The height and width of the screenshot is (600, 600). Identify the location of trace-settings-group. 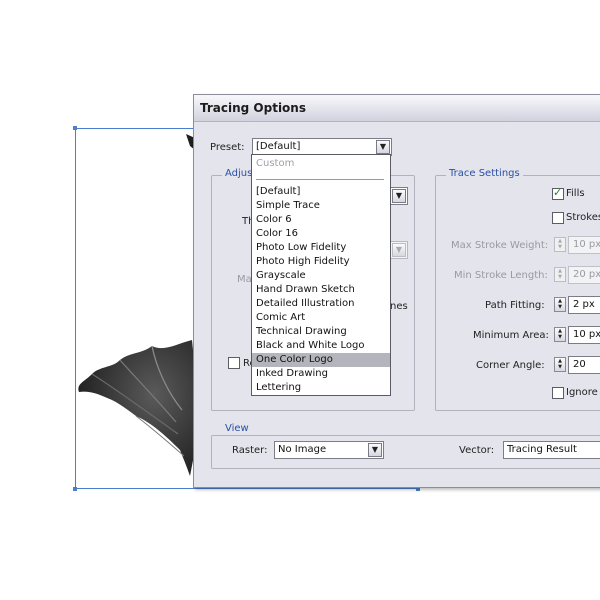
(517, 293).